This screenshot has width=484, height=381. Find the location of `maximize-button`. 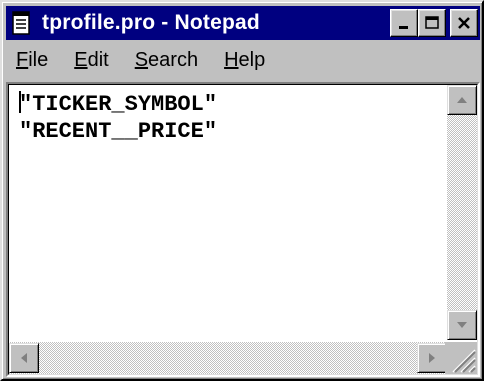

maximize-button is located at coordinates (432, 23).